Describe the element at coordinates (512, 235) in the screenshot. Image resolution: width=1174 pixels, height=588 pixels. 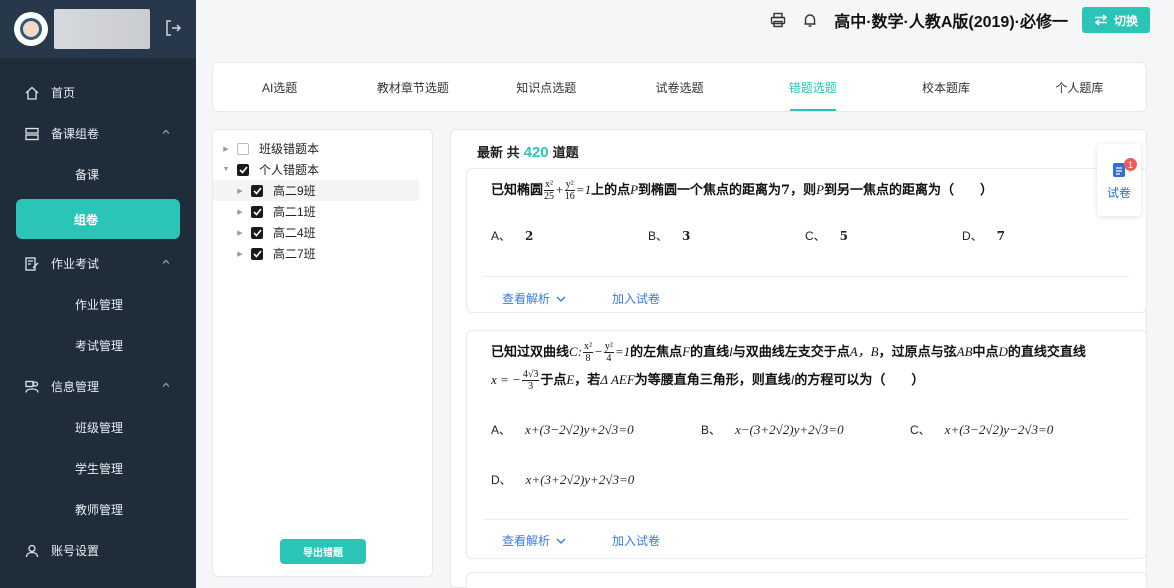
I see `option-a: A、 2` at that location.